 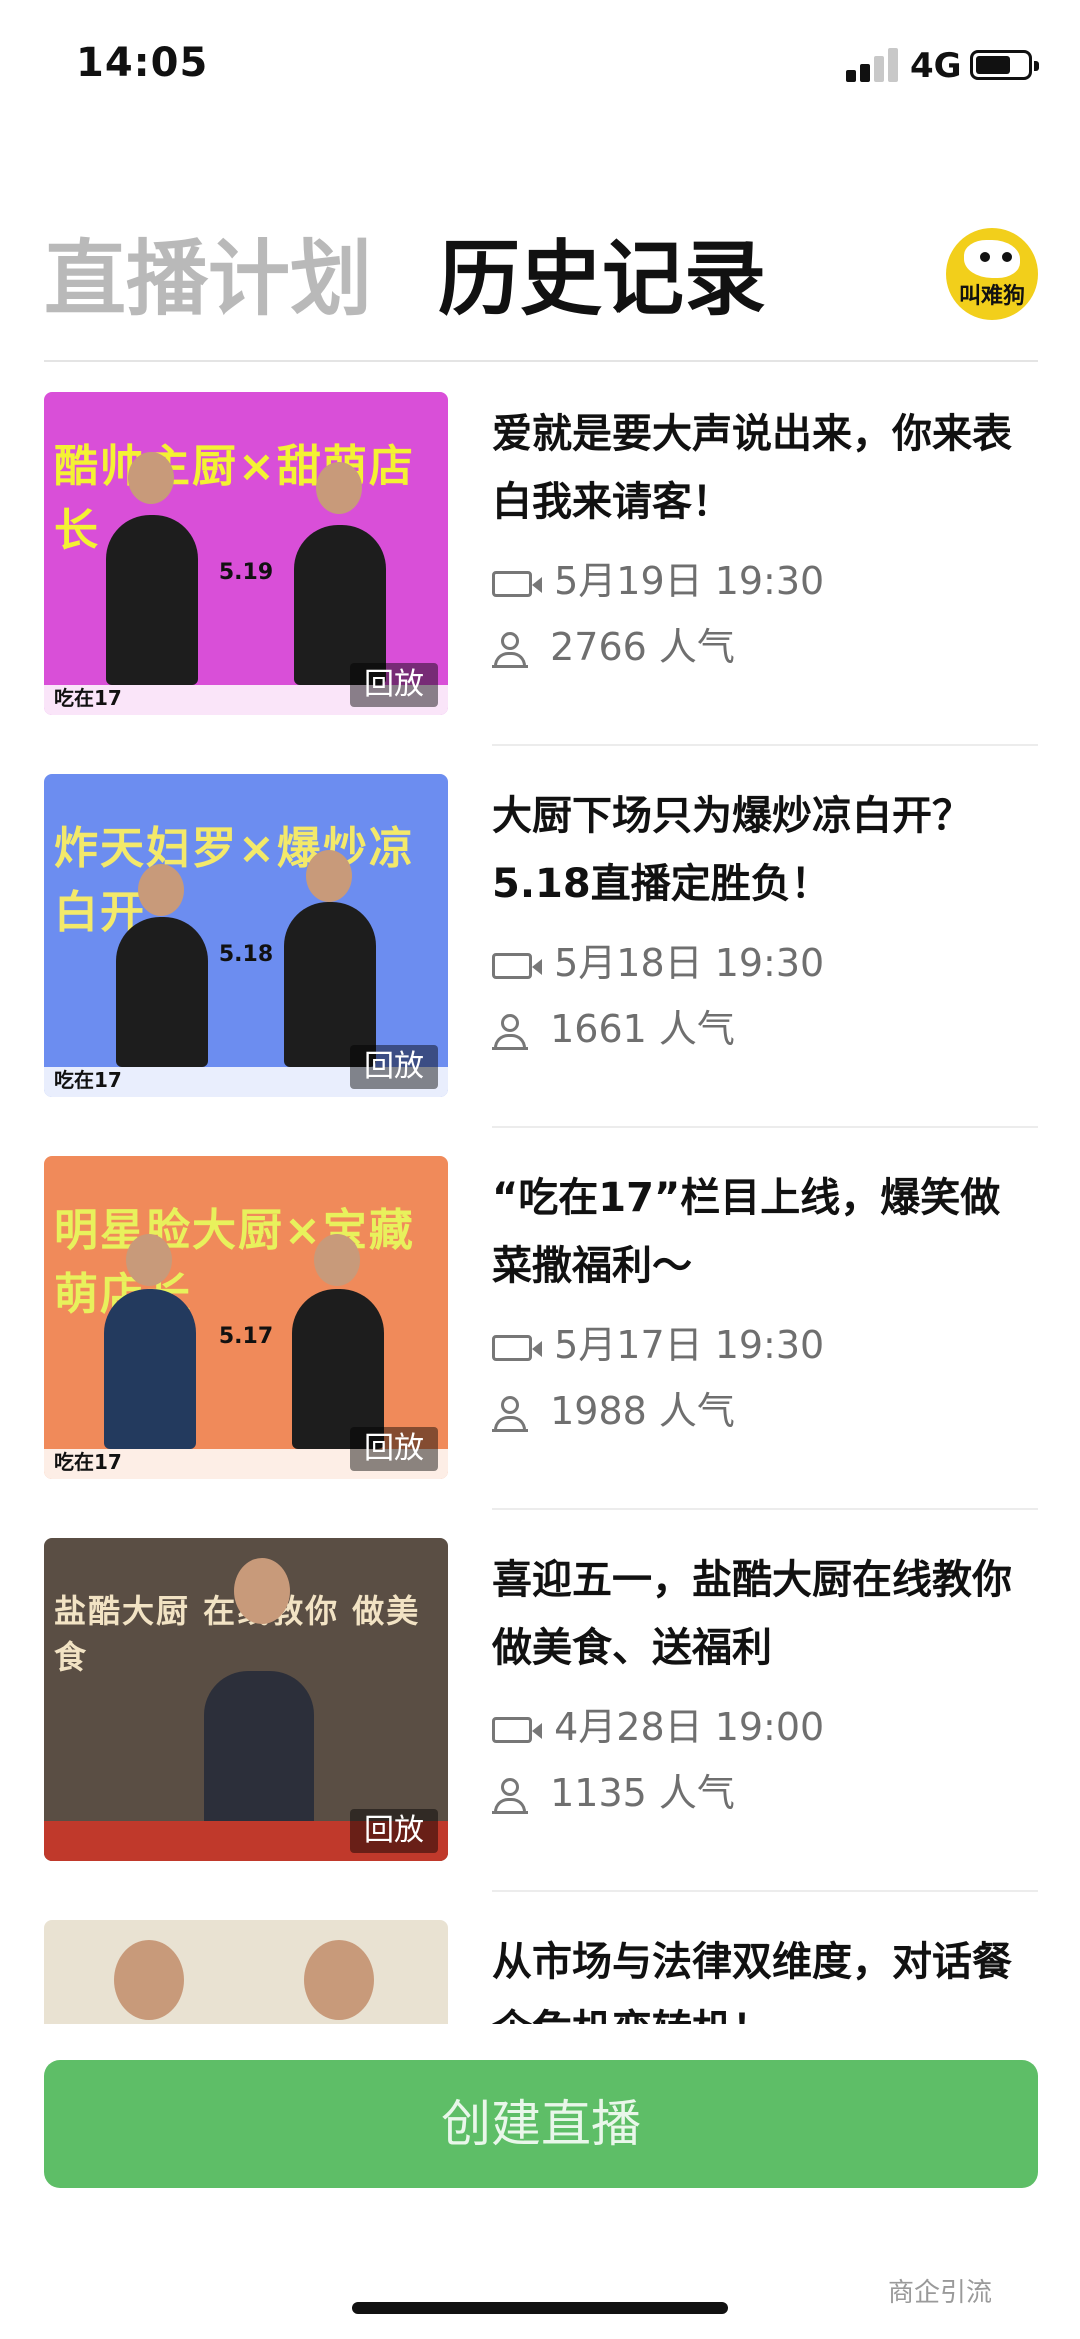 I want to click on thumbnail-headline: 炸天妇罗×爆炒凉白开, so click(x=234, y=880).